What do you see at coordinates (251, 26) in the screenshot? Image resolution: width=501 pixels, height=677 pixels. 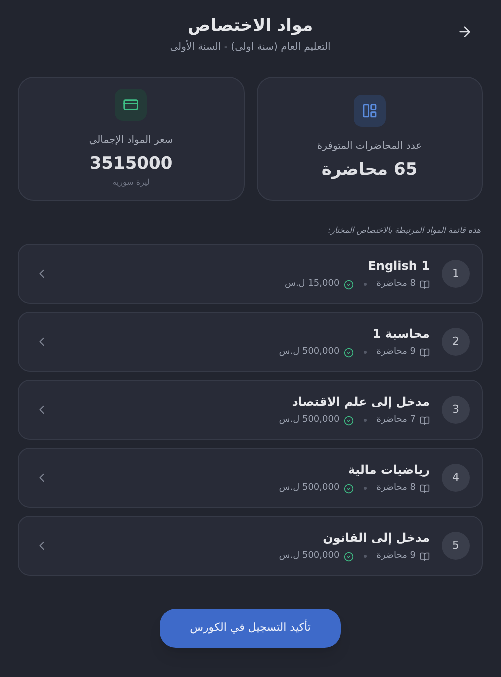 I see `page-title: مواد الاختصاص` at bounding box center [251, 26].